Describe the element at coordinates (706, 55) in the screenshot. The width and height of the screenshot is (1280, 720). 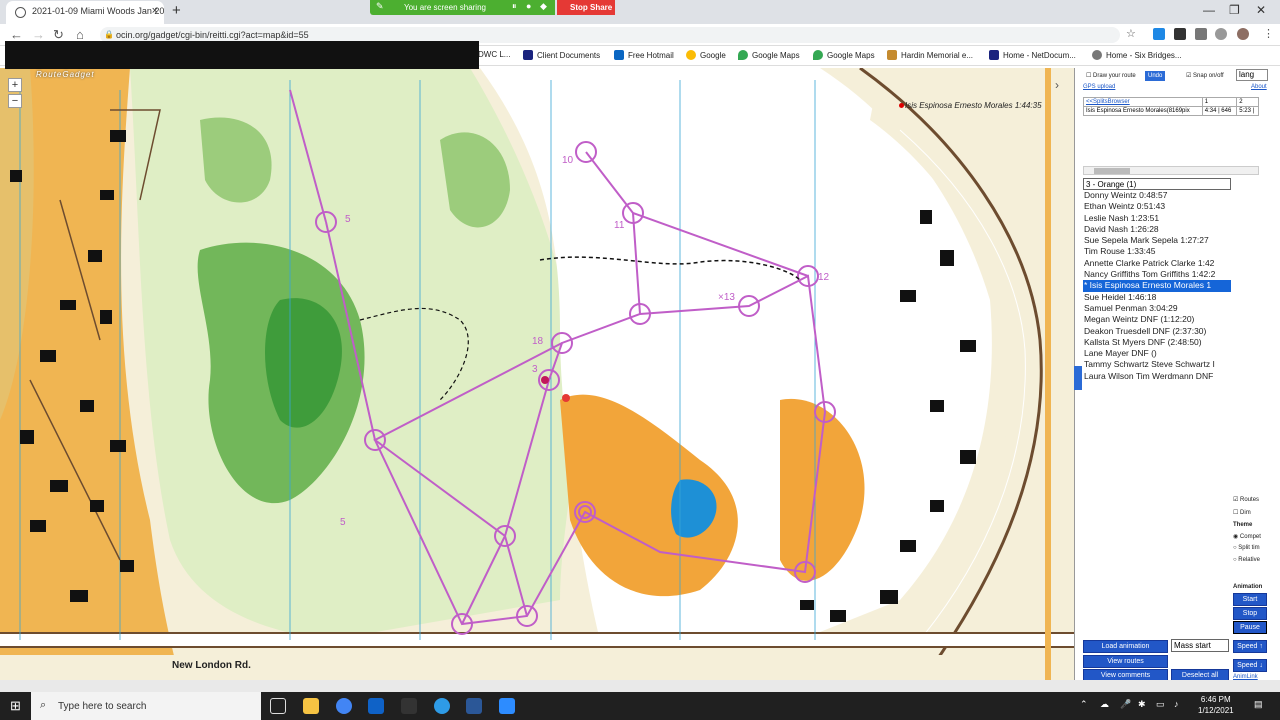
I see `bookmark-item: Google` at that location.